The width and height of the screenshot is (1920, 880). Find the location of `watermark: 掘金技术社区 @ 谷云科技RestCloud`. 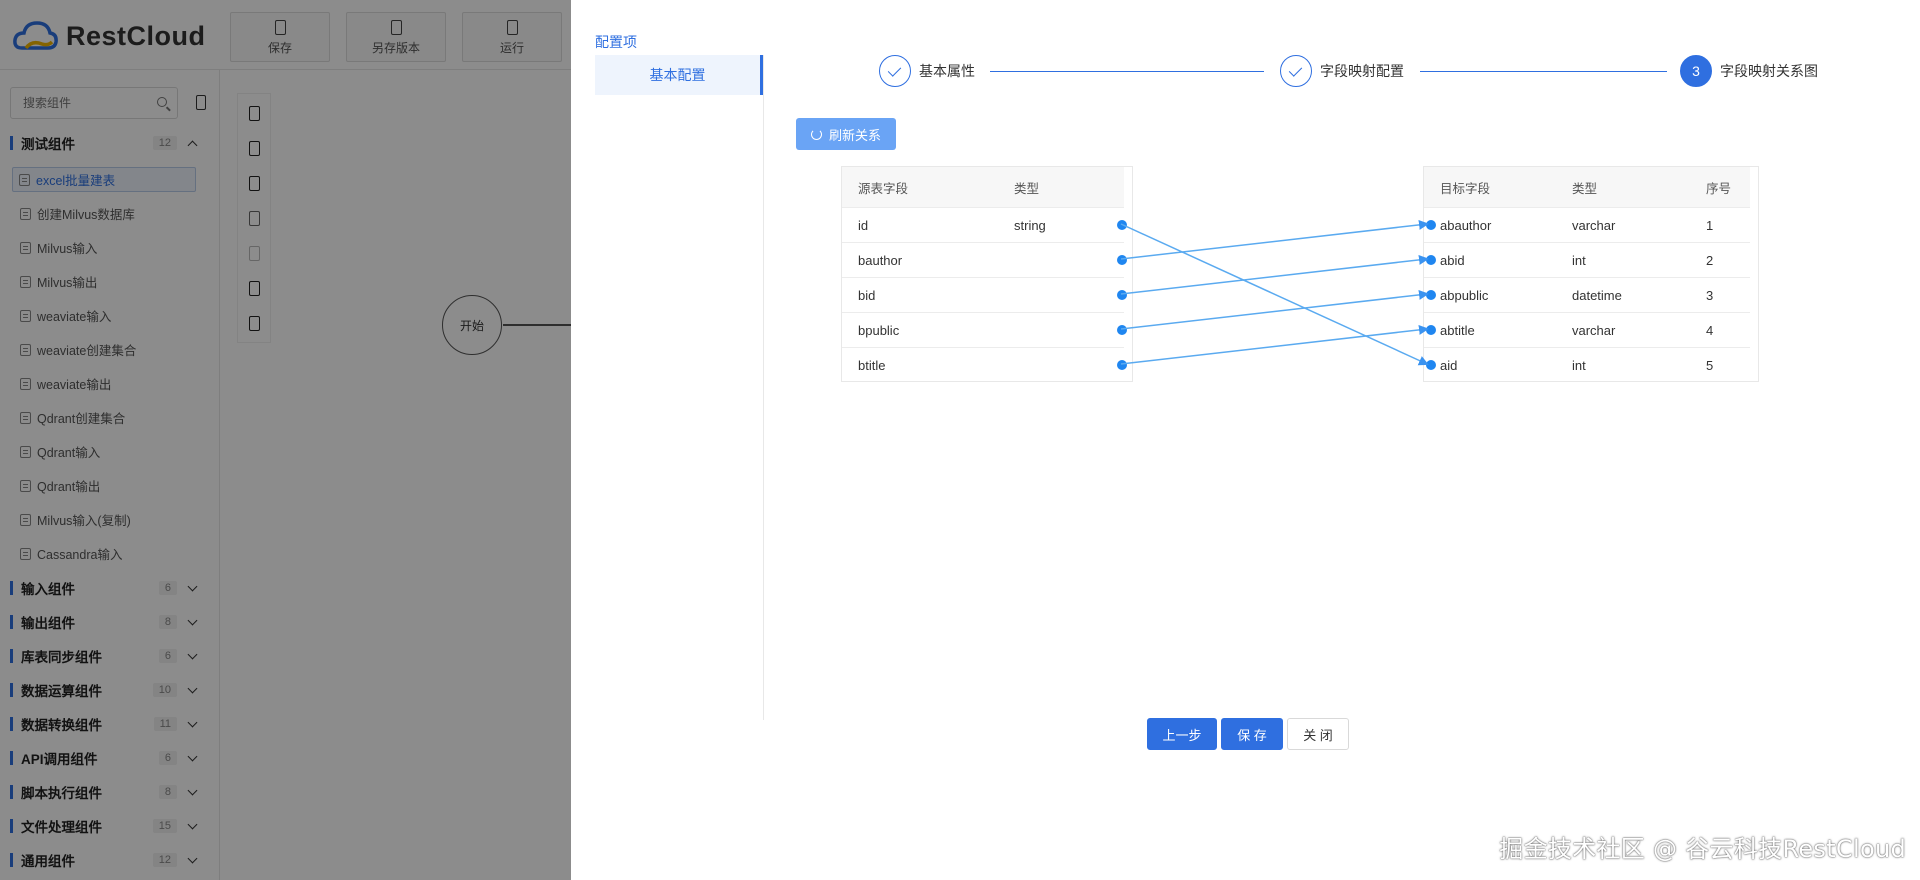

watermark: 掘金技术社区 @ 谷云科技RestCloud is located at coordinates (1702, 849).